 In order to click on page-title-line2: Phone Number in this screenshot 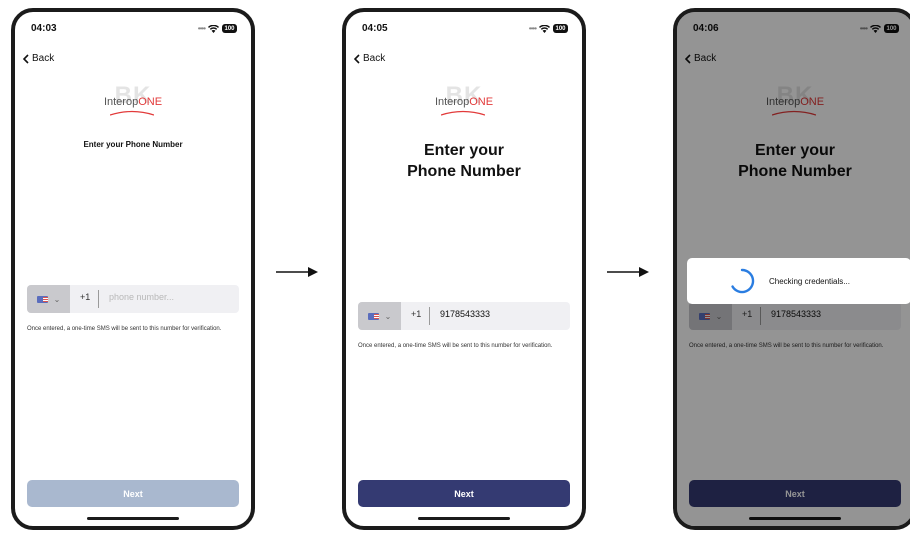, I will do `click(464, 171)`.